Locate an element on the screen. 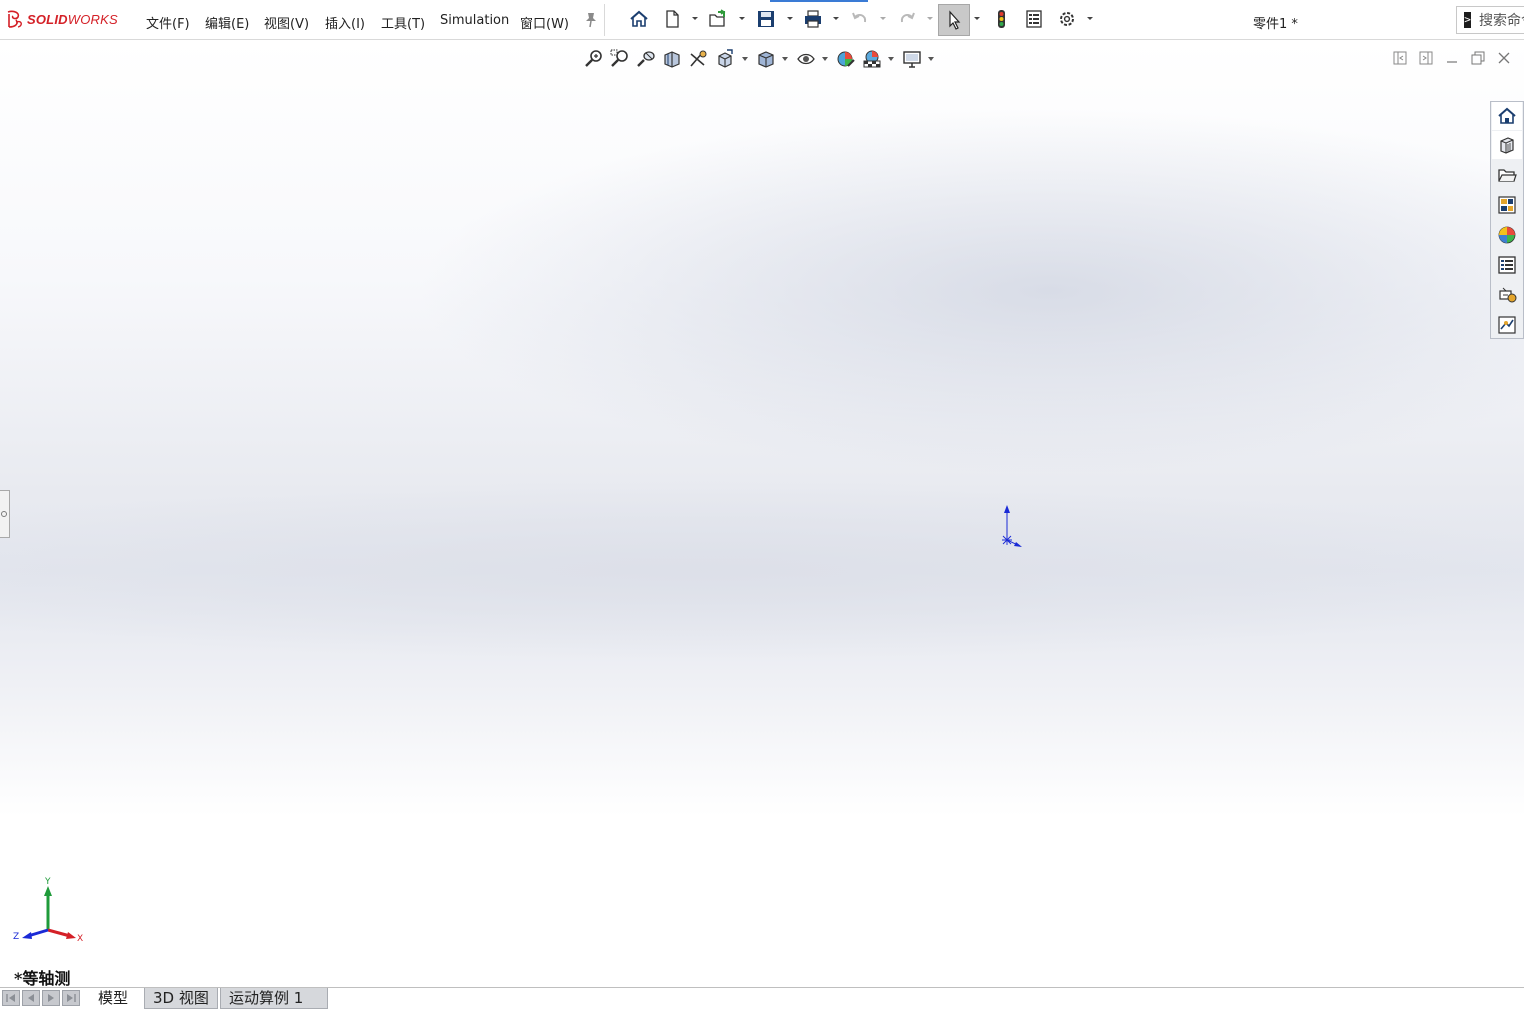 The width and height of the screenshot is (1524, 1009). triad-y-label: Y is located at coordinates (47, 882).